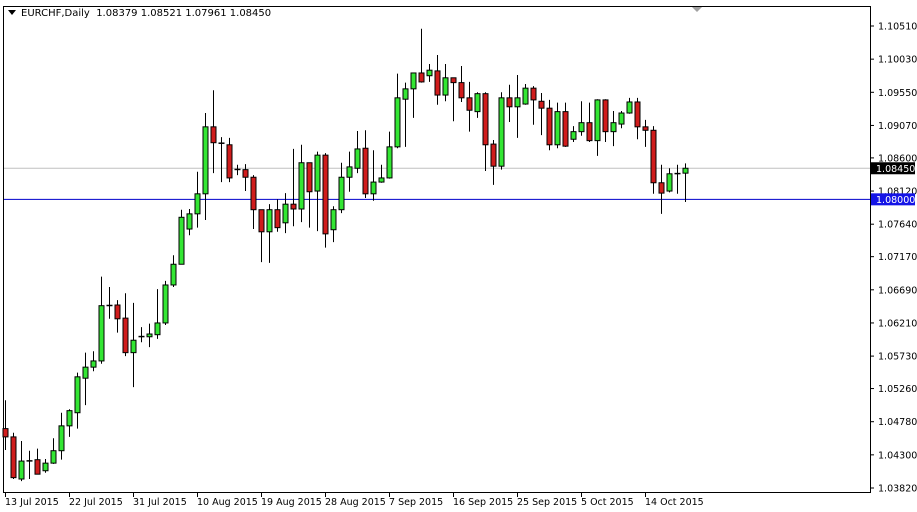 This screenshot has width=917, height=512. I want to click on y-tick-label: 1.09550, so click(897, 93).